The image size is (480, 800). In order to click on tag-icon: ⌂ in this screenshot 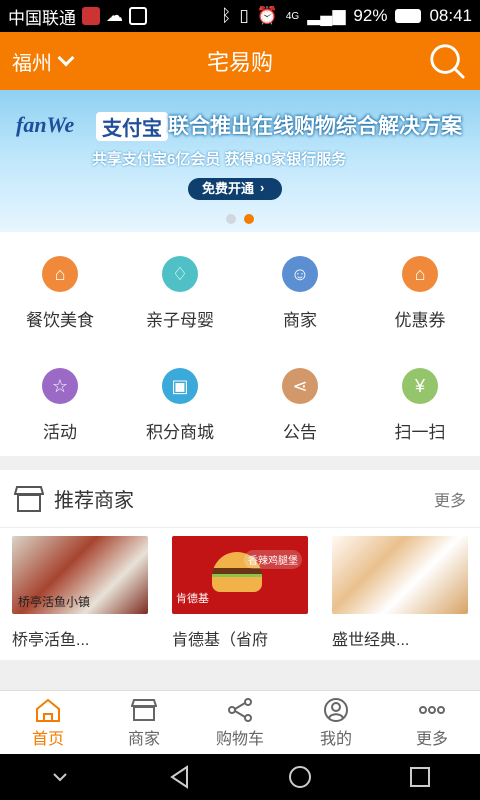, I will do `click(60, 274)`.